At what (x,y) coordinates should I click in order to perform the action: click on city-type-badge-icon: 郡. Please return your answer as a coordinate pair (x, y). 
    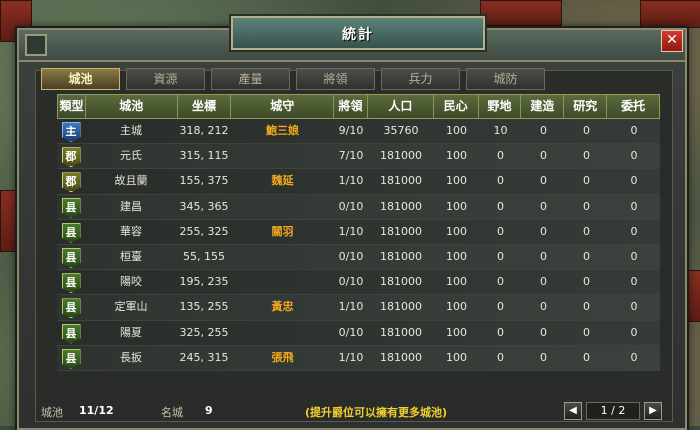
    Looking at the image, I should click on (71, 157).